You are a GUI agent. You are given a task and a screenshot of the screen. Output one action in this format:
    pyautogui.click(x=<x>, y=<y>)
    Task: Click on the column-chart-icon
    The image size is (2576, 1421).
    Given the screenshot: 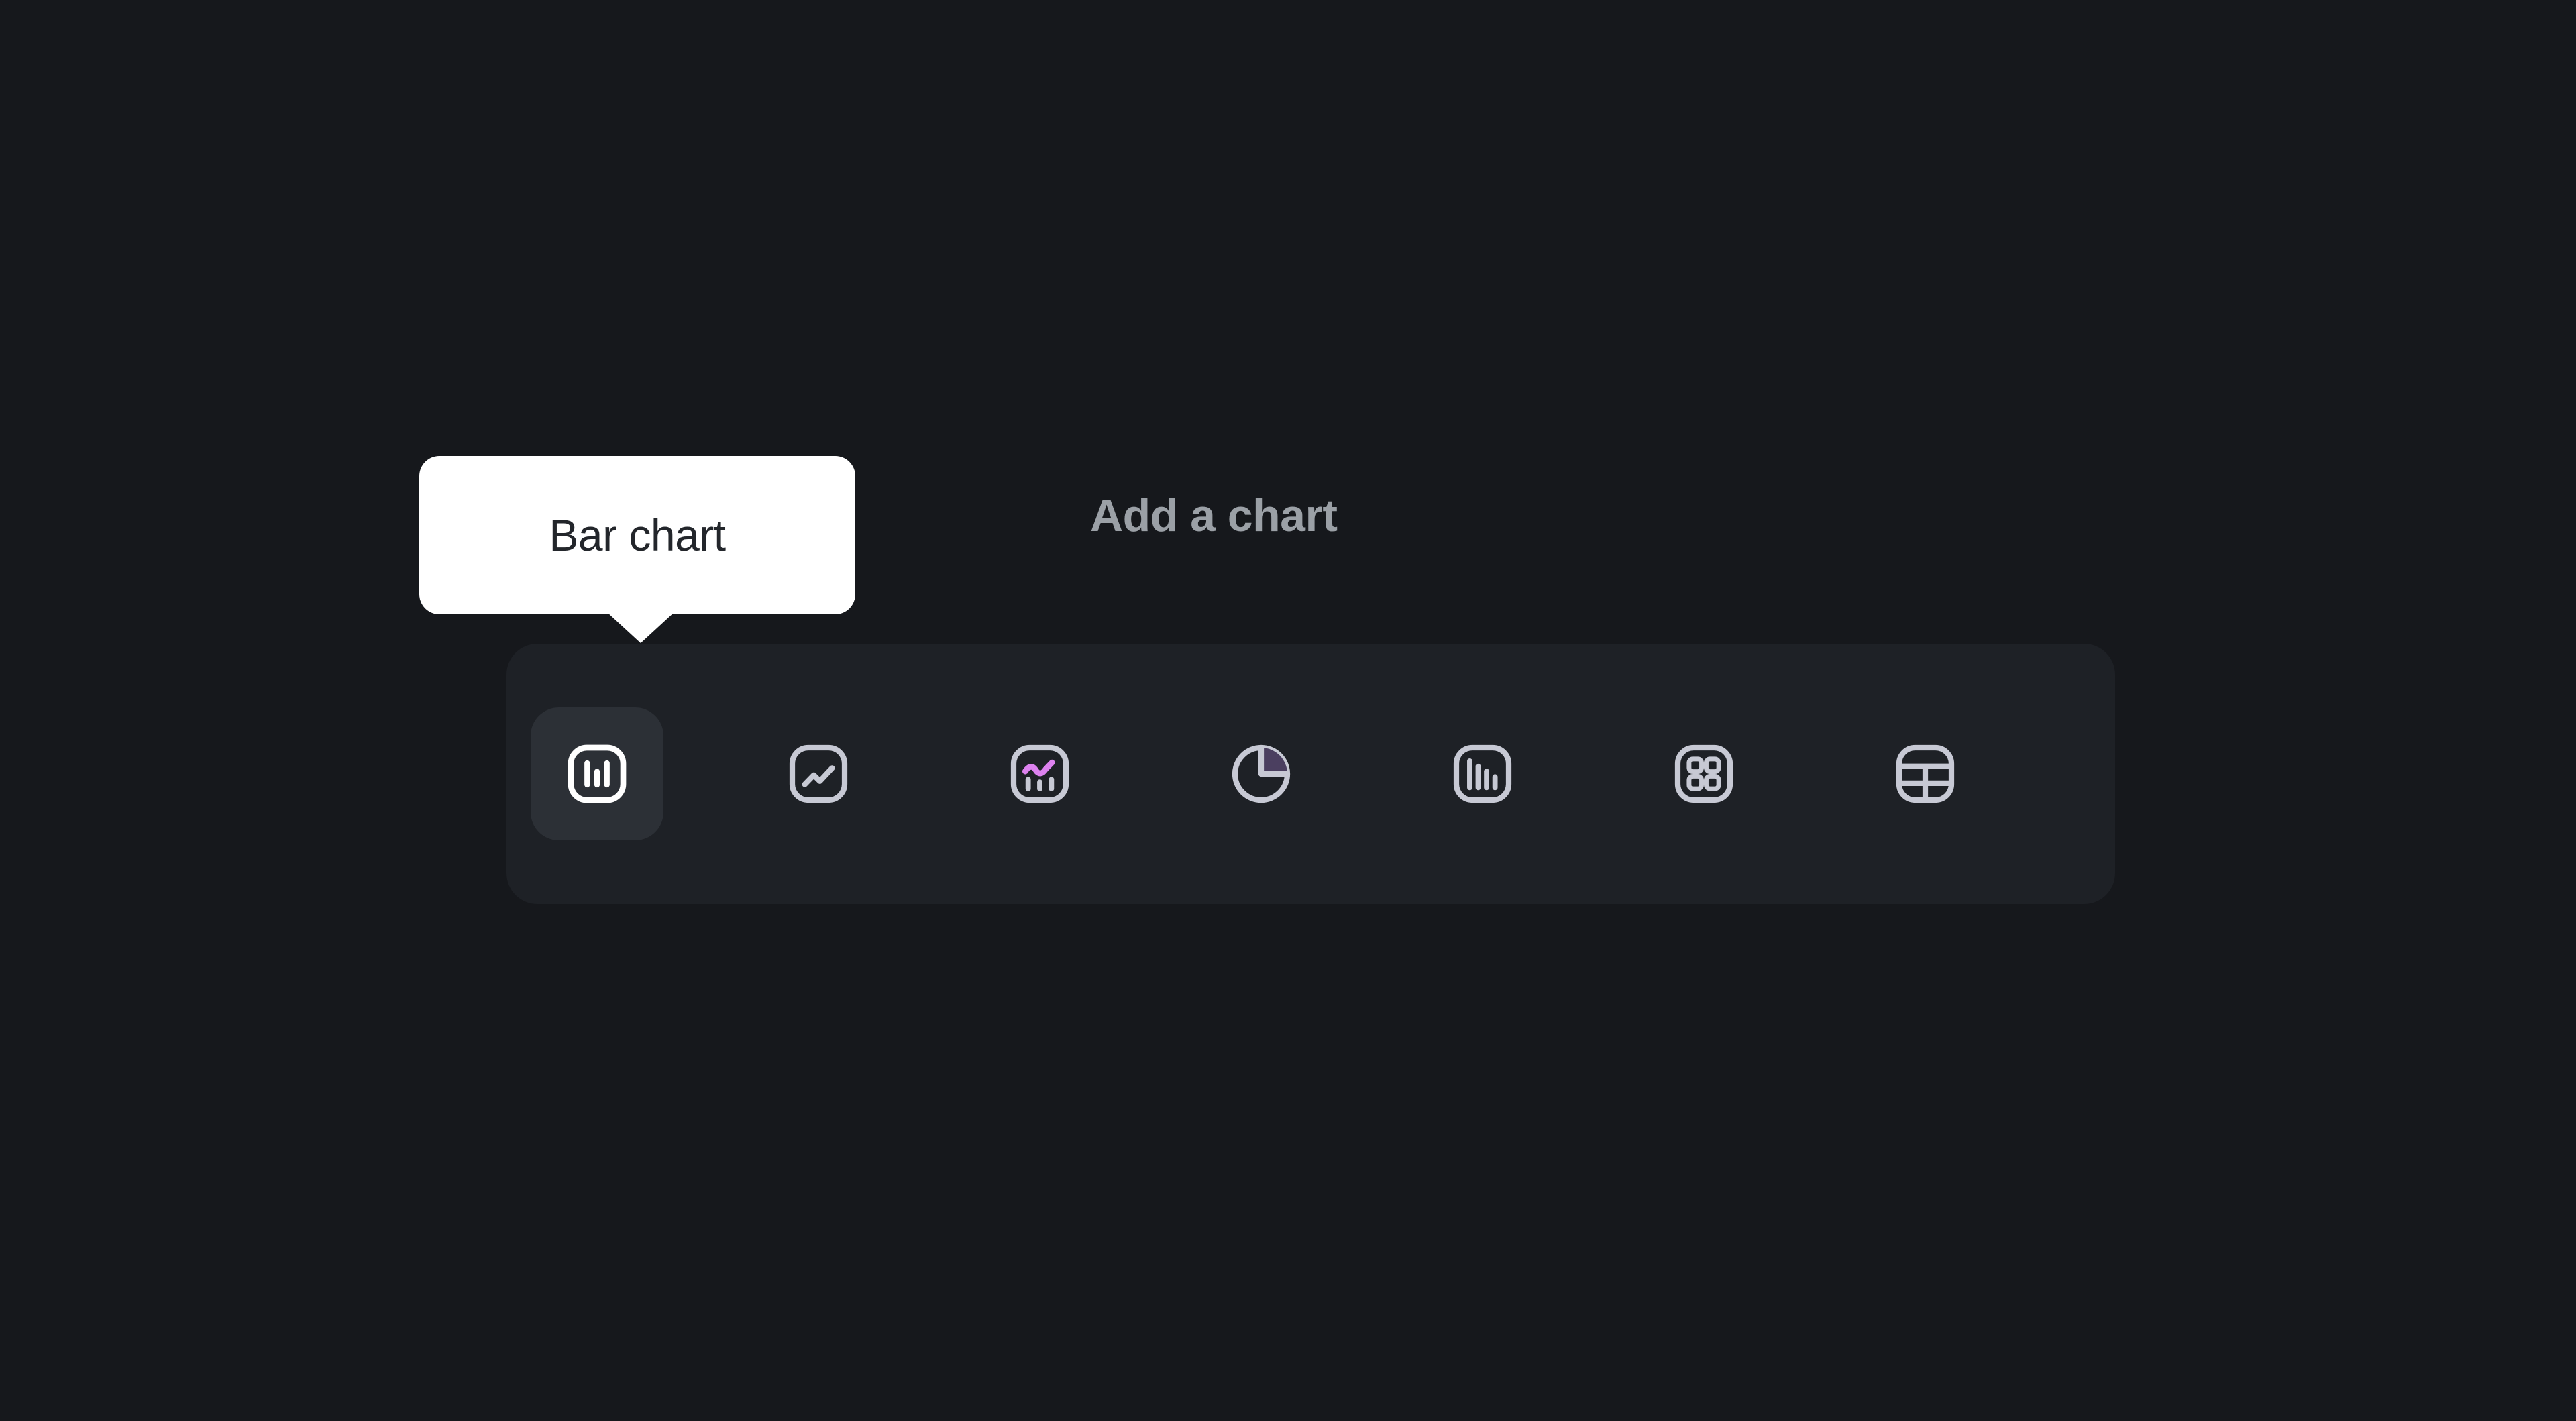 What is the action you would take?
    pyautogui.click(x=1482, y=774)
    